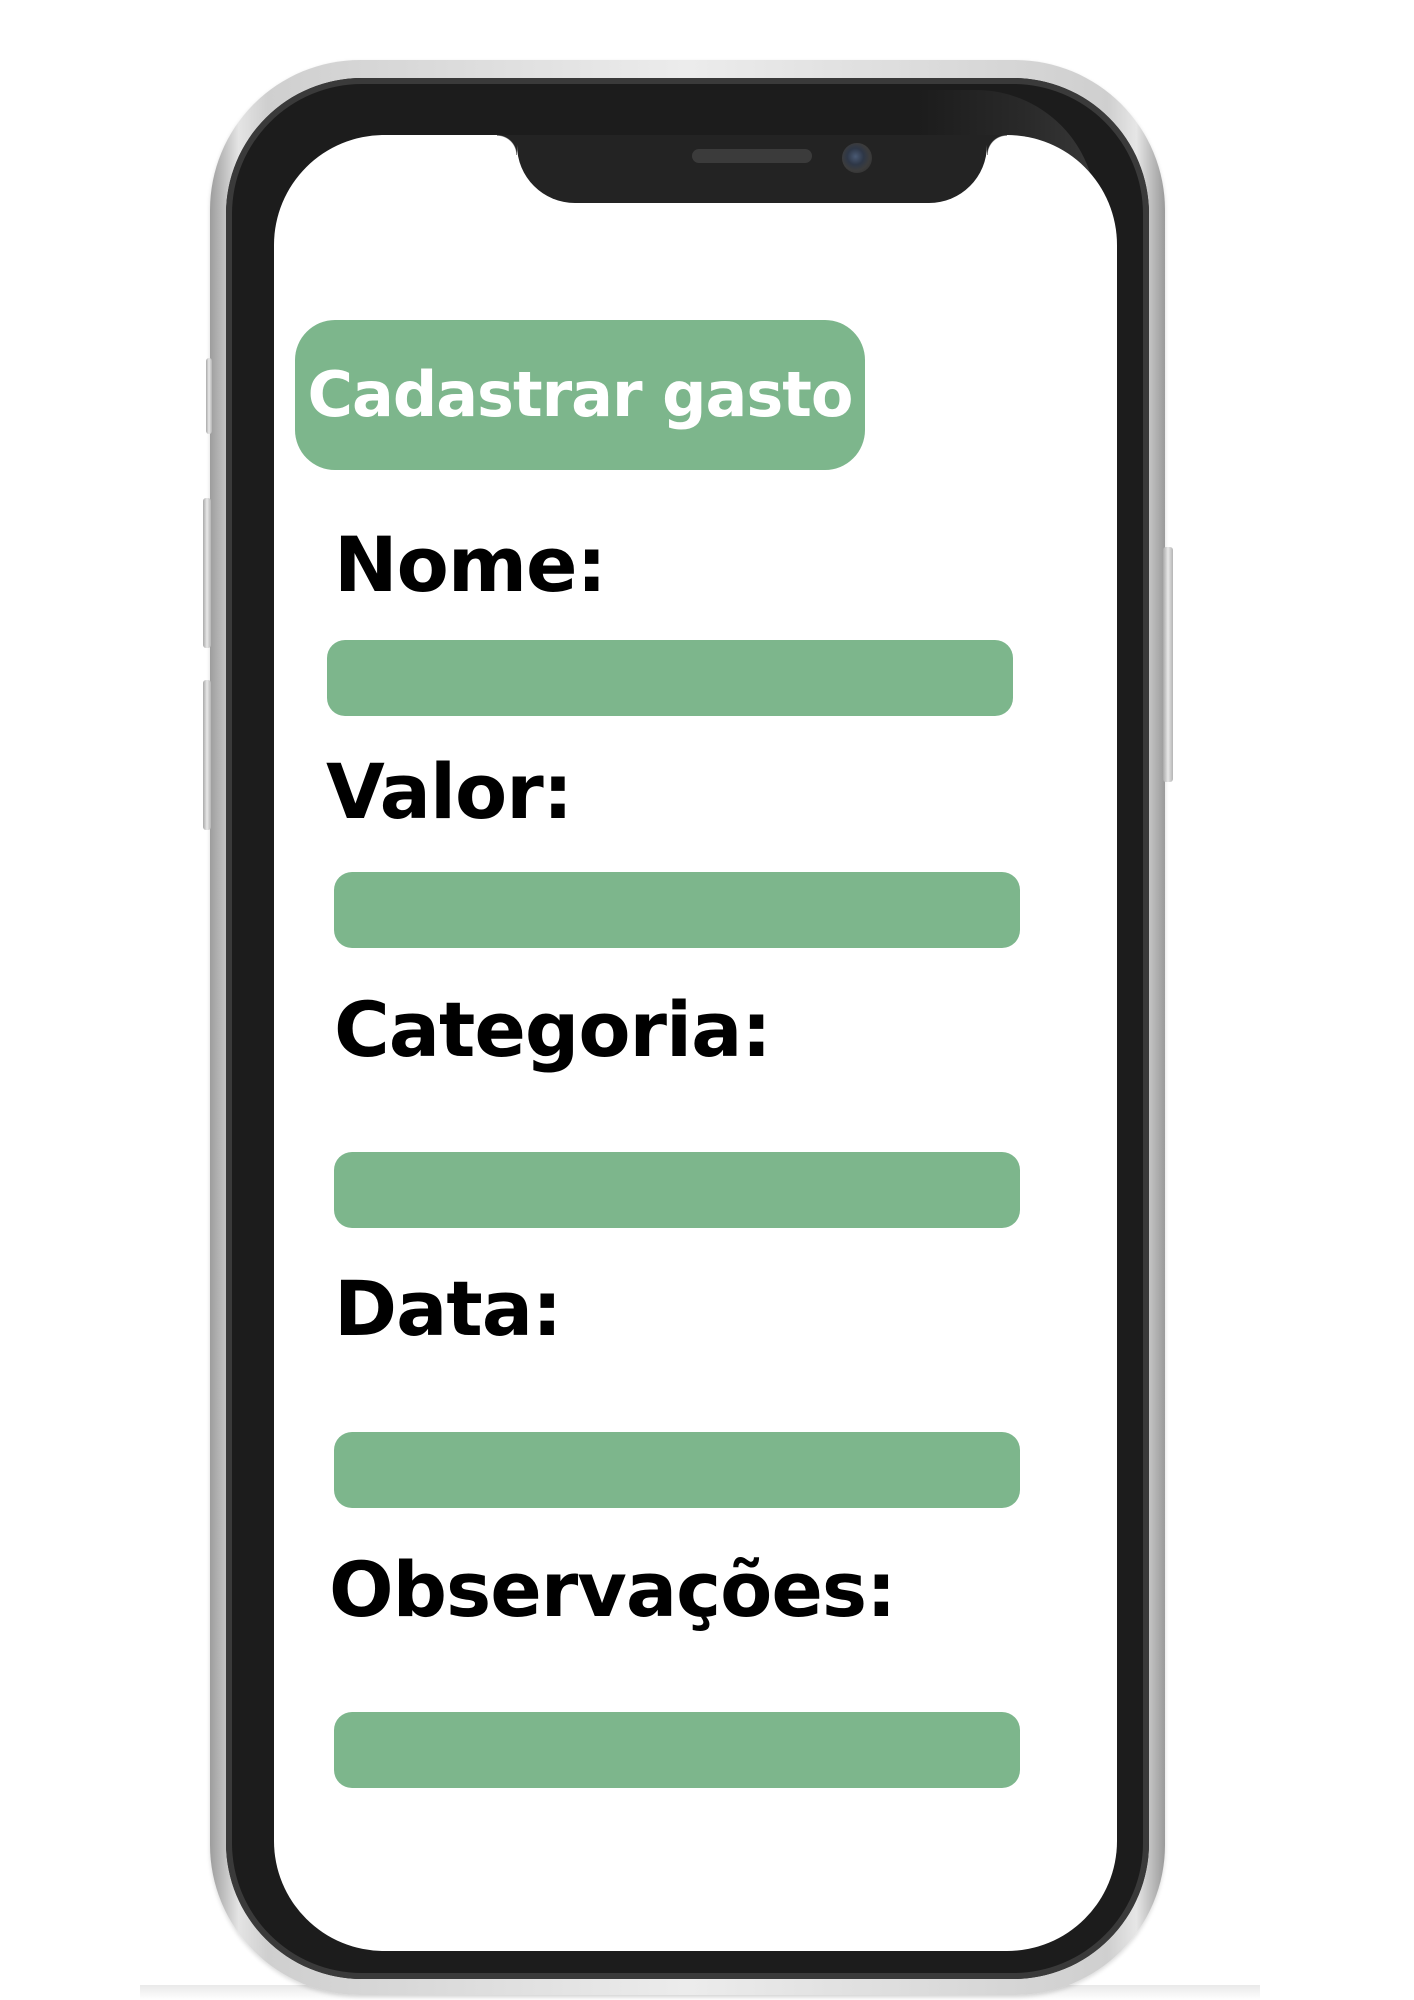 This screenshot has width=1414, height=2000. What do you see at coordinates (580, 395) in the screenshot?
I see `cadastrar-gasto-button: Cadastrar gasto` at bounding box center [580, 395].